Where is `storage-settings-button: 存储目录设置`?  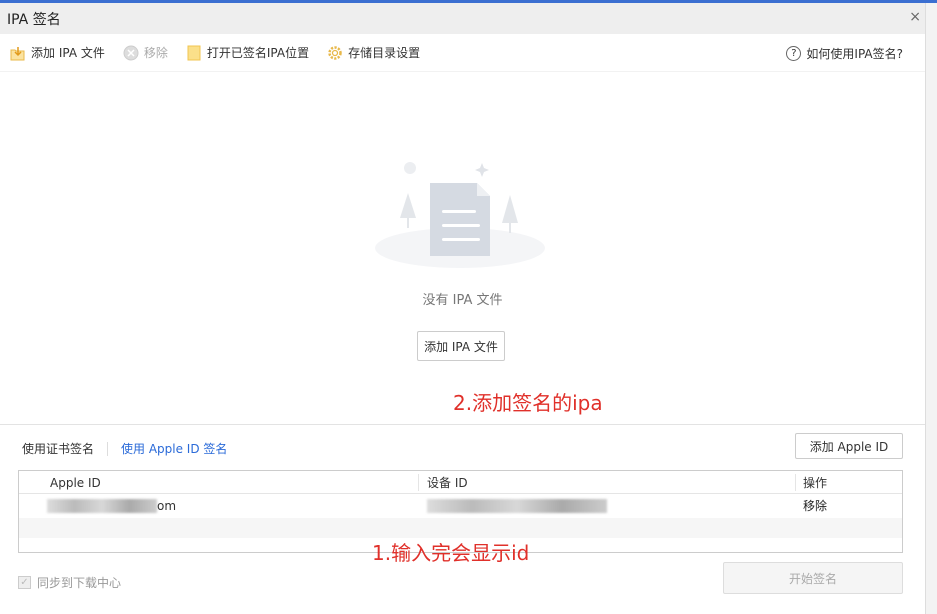 storage-settings-button: 存储目录设置 is located at coordinates (373, 52).